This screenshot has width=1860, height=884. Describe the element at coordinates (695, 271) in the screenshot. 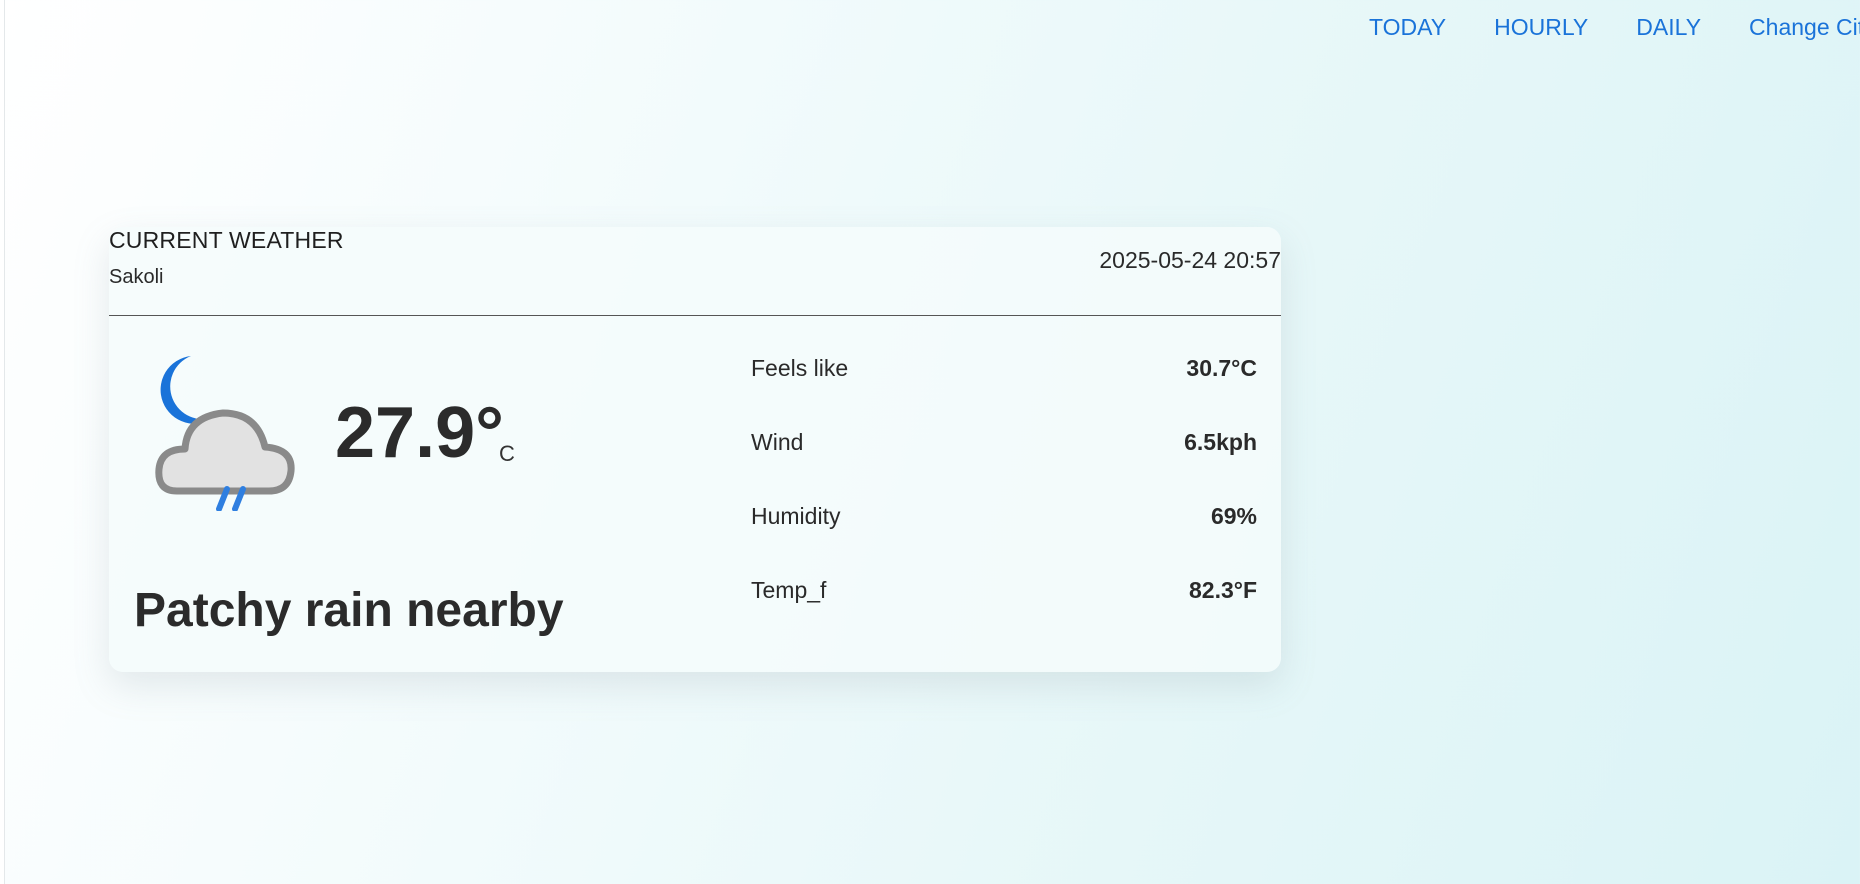

I see `card-header: CURRENT WEATHER Sakoli 2025-05-24 20:57` at that location.